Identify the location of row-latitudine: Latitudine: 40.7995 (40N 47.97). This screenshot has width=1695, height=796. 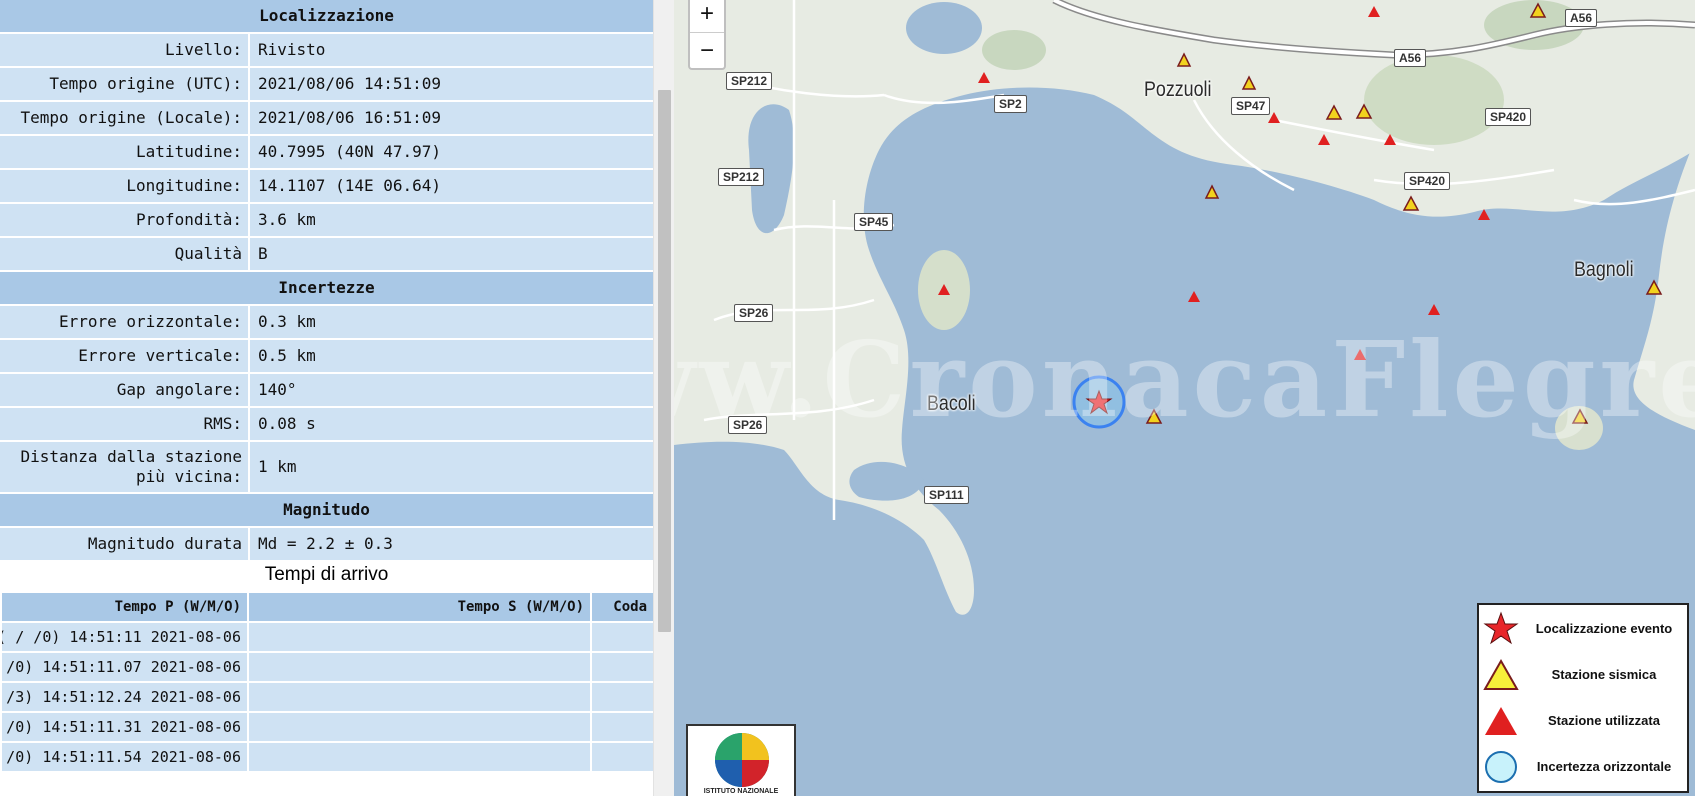
(326, 152).